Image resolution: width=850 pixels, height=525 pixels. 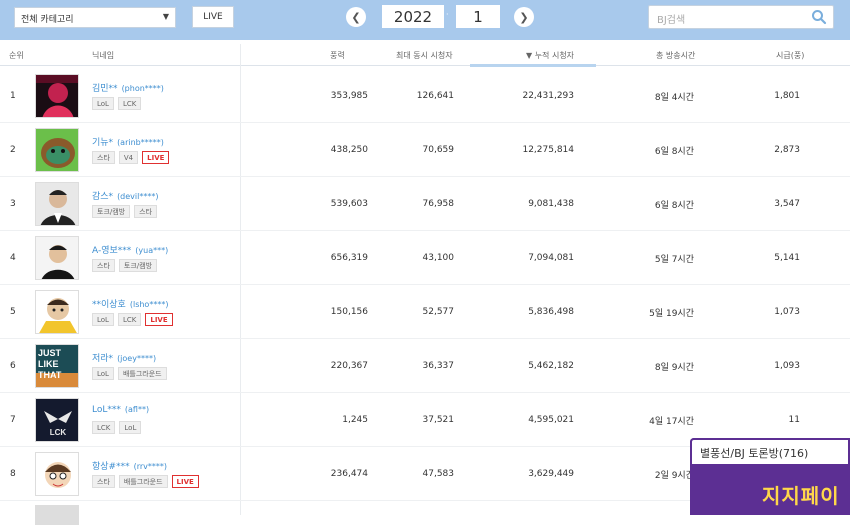 What do you see at coordinates (524, 17) in the screenshot?
I see `next-month-button: ❯` at bounding box center [524, 17].